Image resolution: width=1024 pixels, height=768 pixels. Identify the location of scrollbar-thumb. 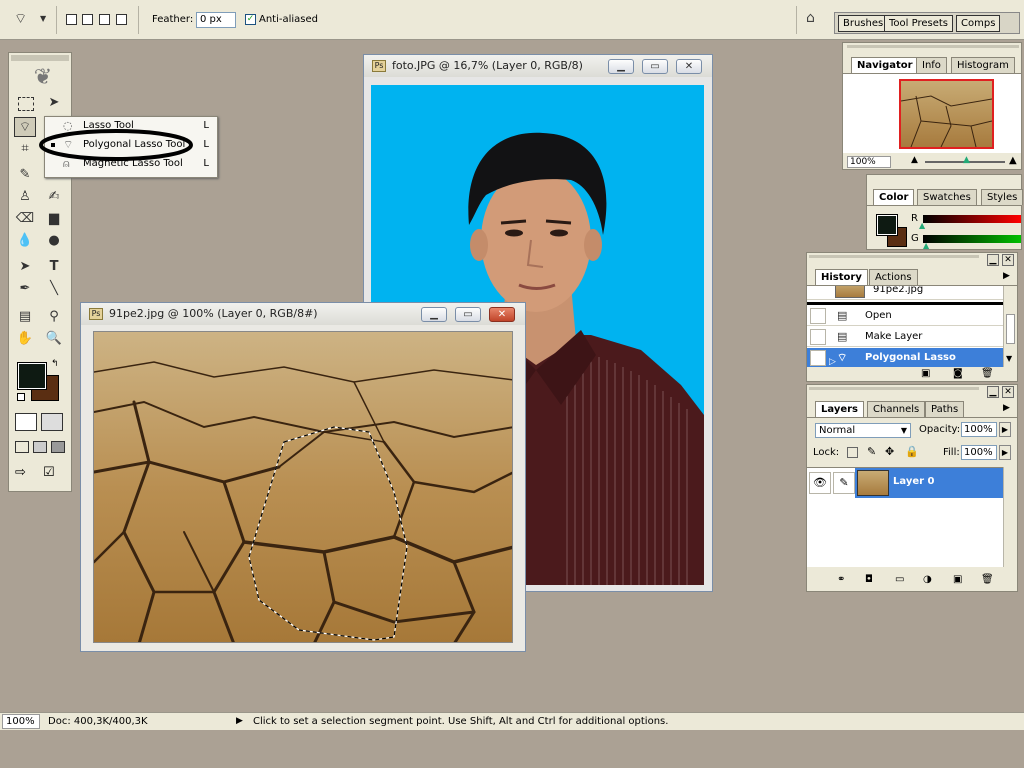
(1010, 329).